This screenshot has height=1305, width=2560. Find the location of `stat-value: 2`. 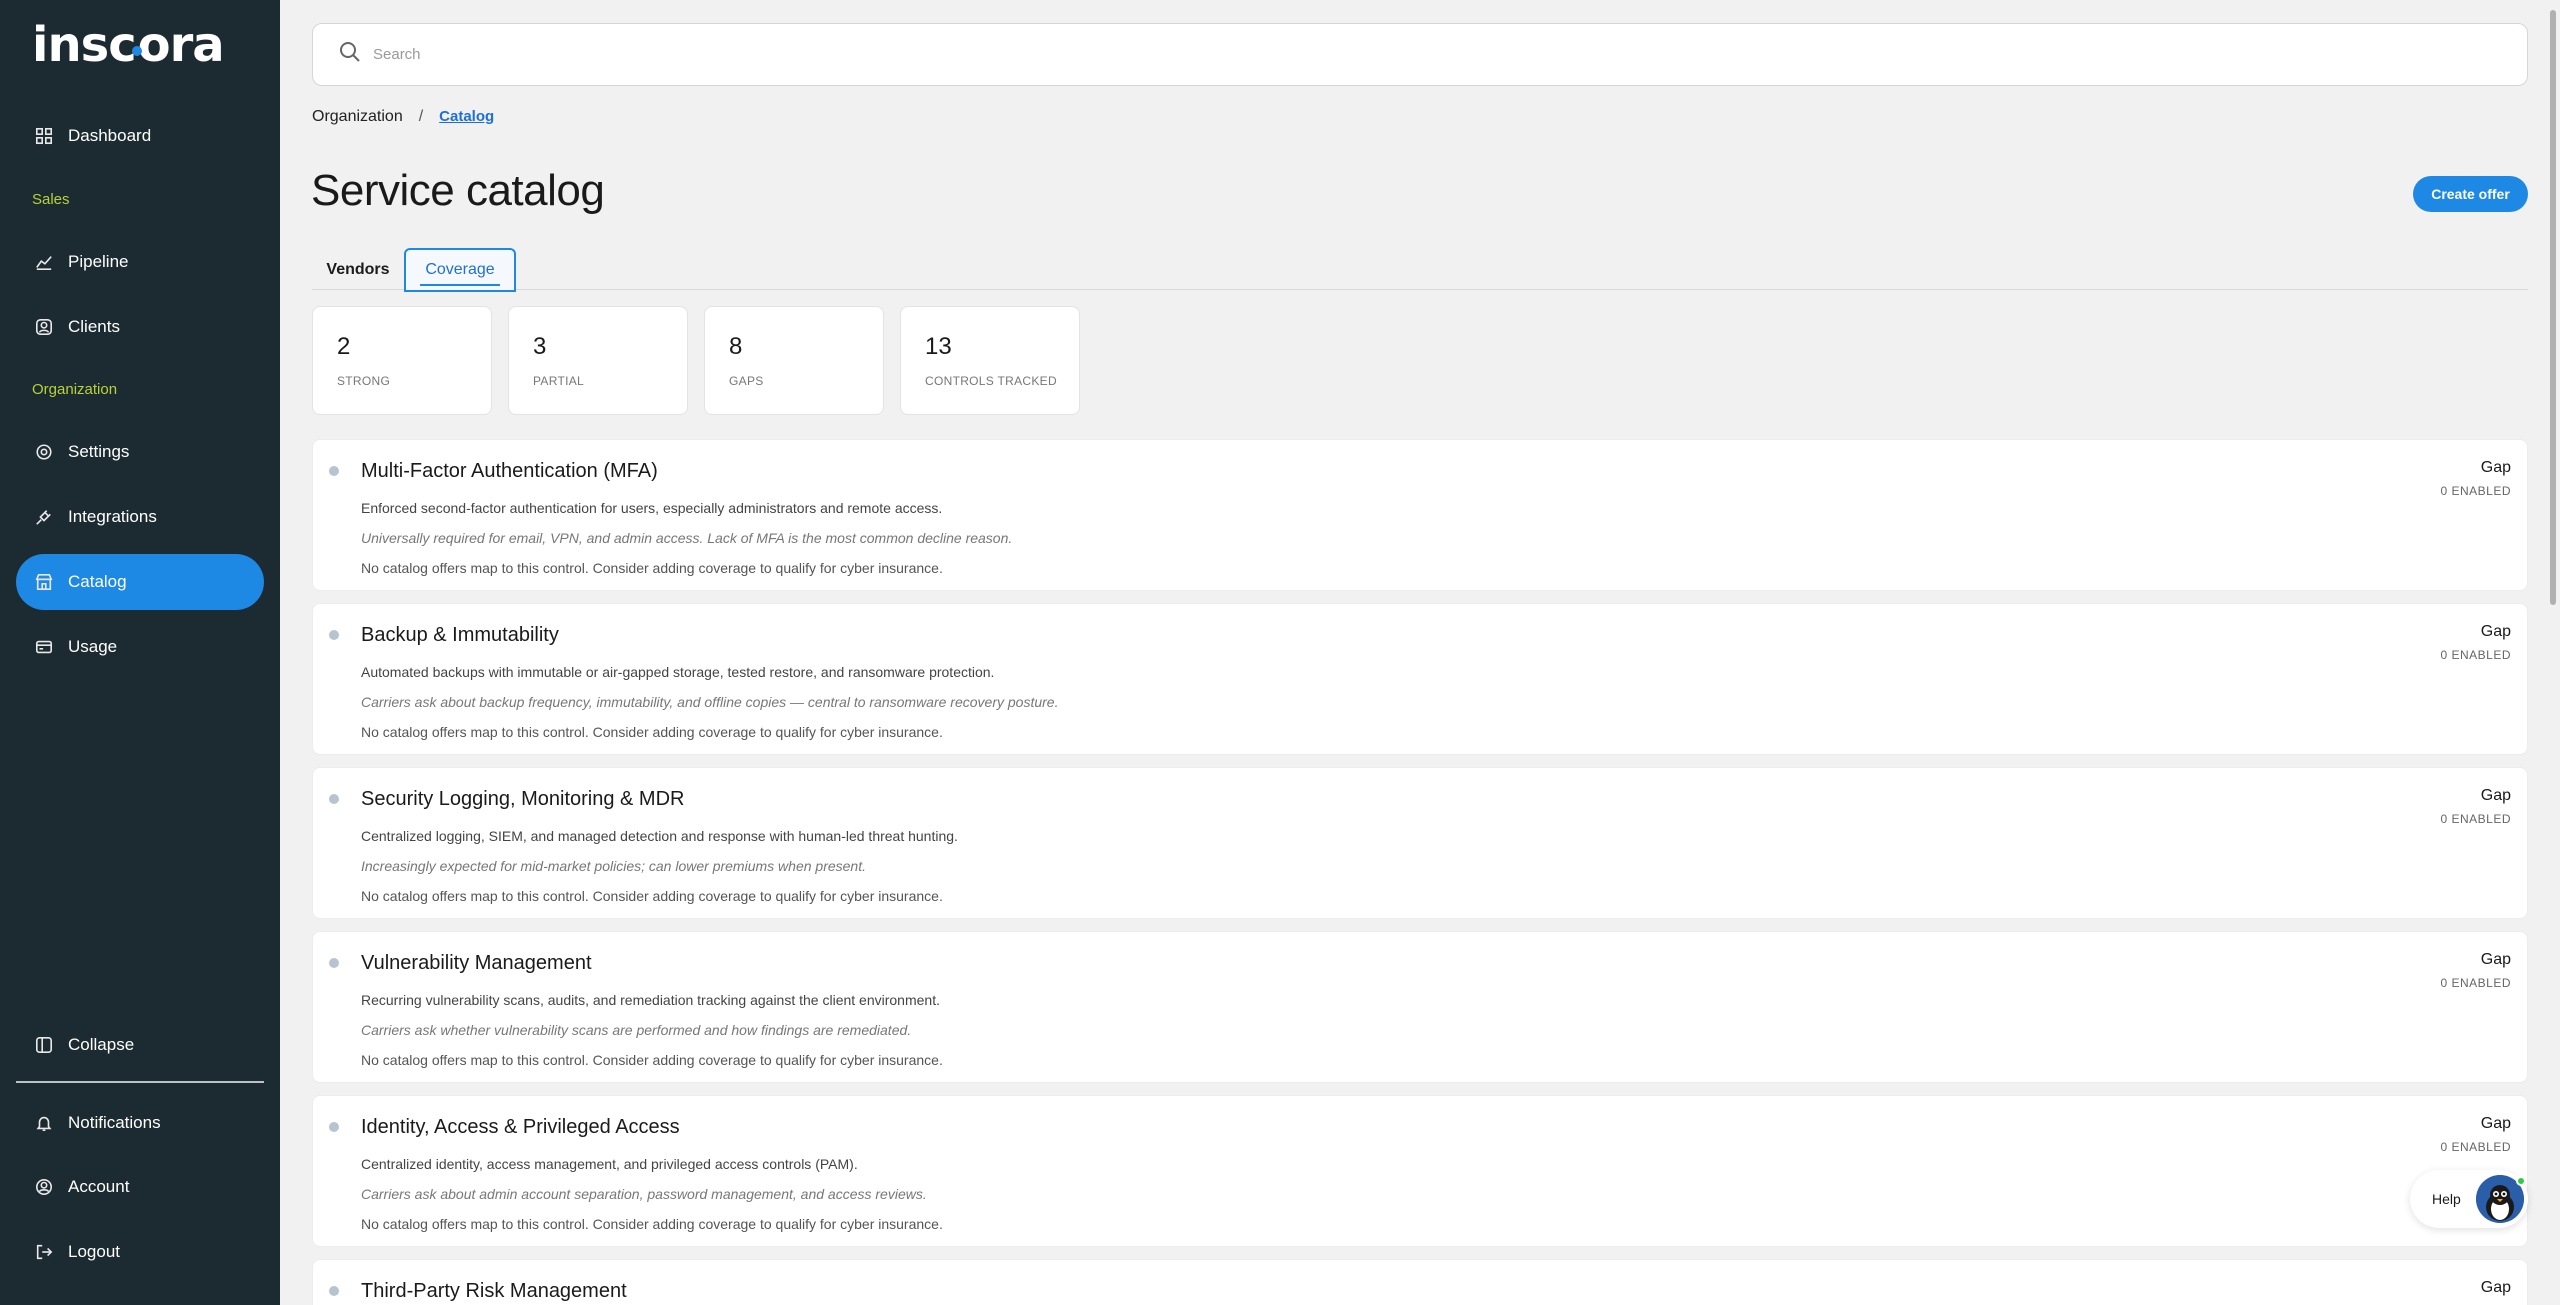

stat-value: 2 is located at coordinates (344, 346).